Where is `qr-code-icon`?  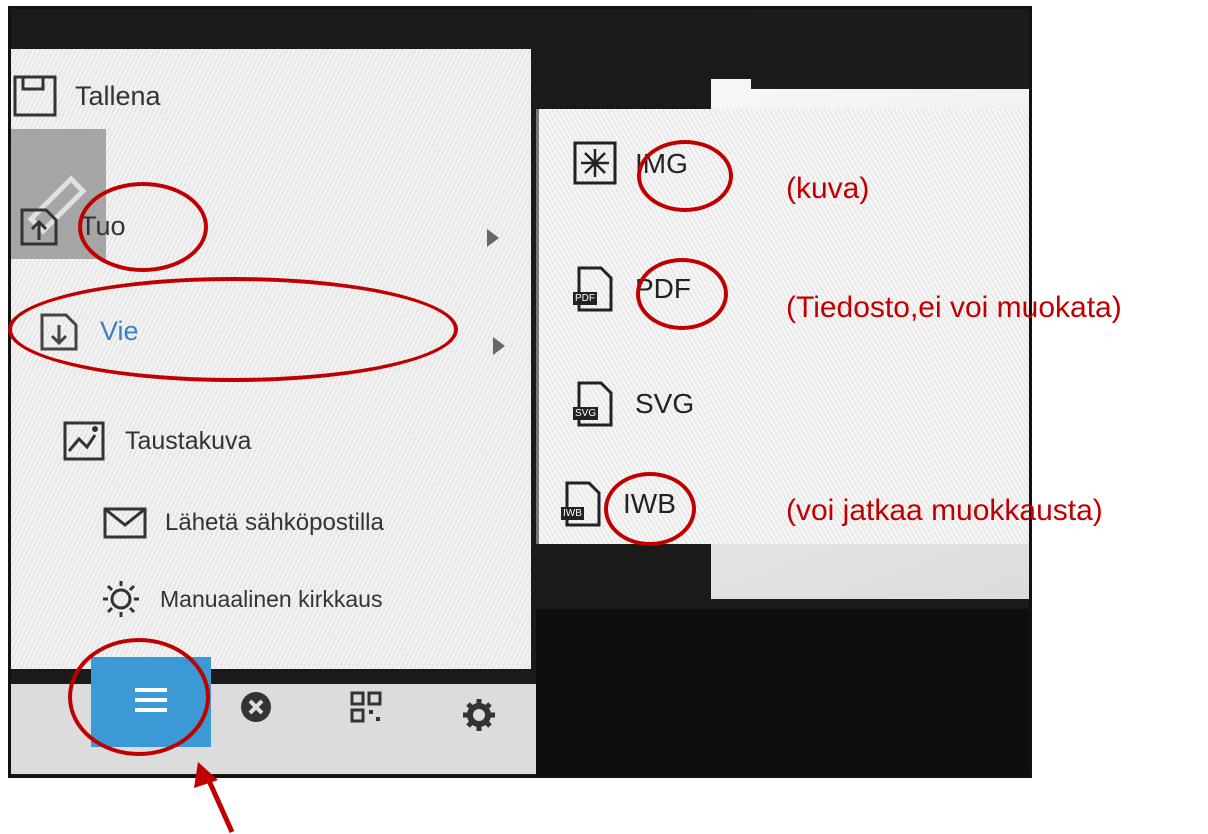
qr-code-icon is located at coordinates (366, 709).